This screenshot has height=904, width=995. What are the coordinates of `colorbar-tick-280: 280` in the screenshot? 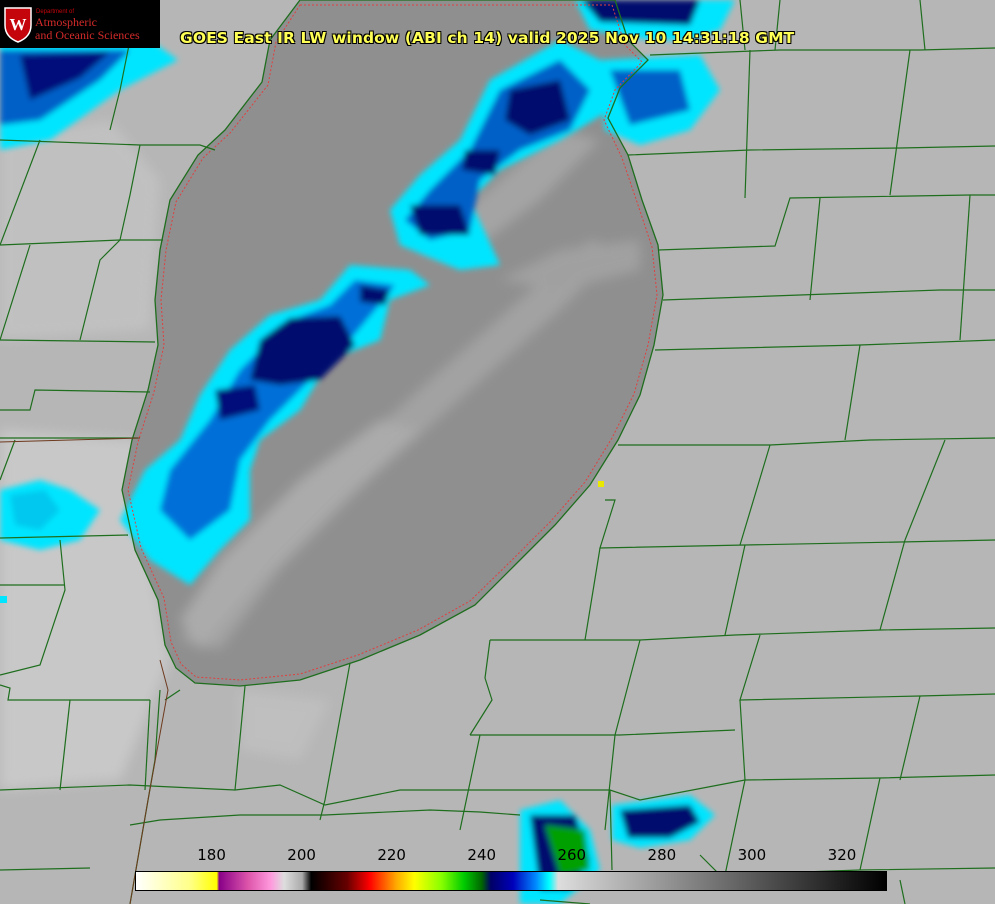 It's located at (662, 855).